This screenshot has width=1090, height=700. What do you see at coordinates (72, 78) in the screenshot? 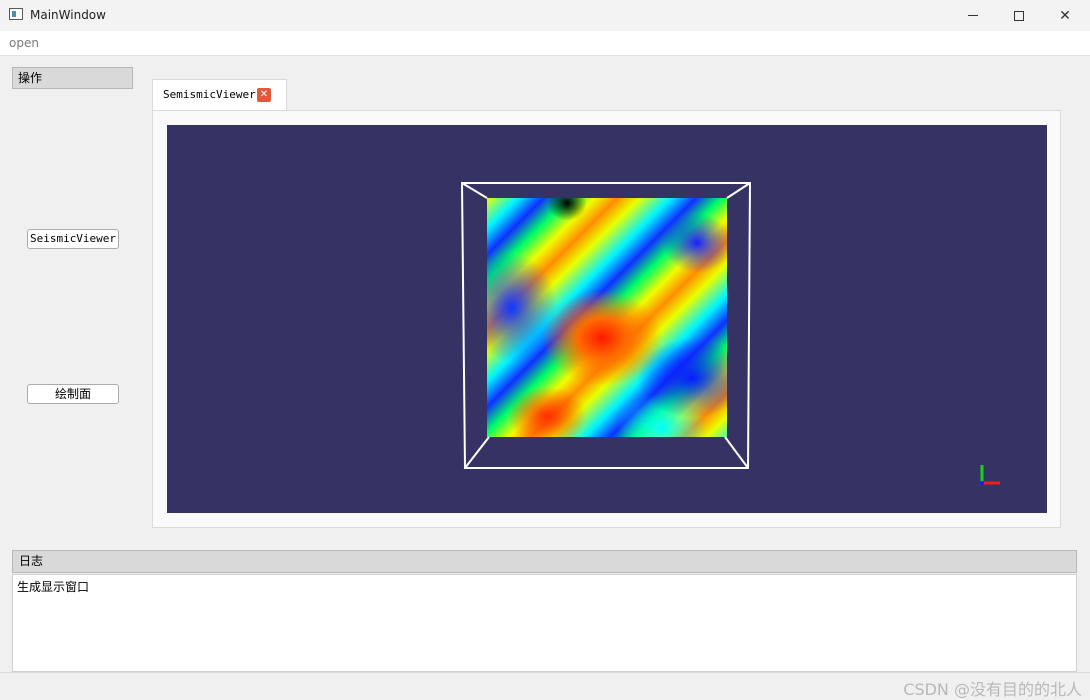
I see `operations-dock-title: 操作` at bounding box center [72, 78].